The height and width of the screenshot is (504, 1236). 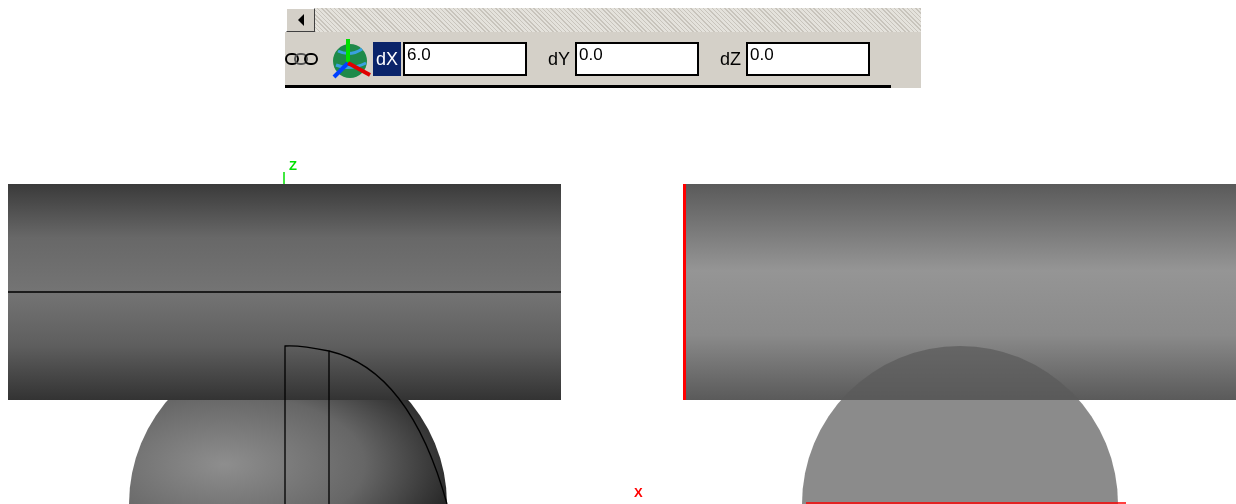 I want to click on axis-label: X, so click(x=638, y=492).